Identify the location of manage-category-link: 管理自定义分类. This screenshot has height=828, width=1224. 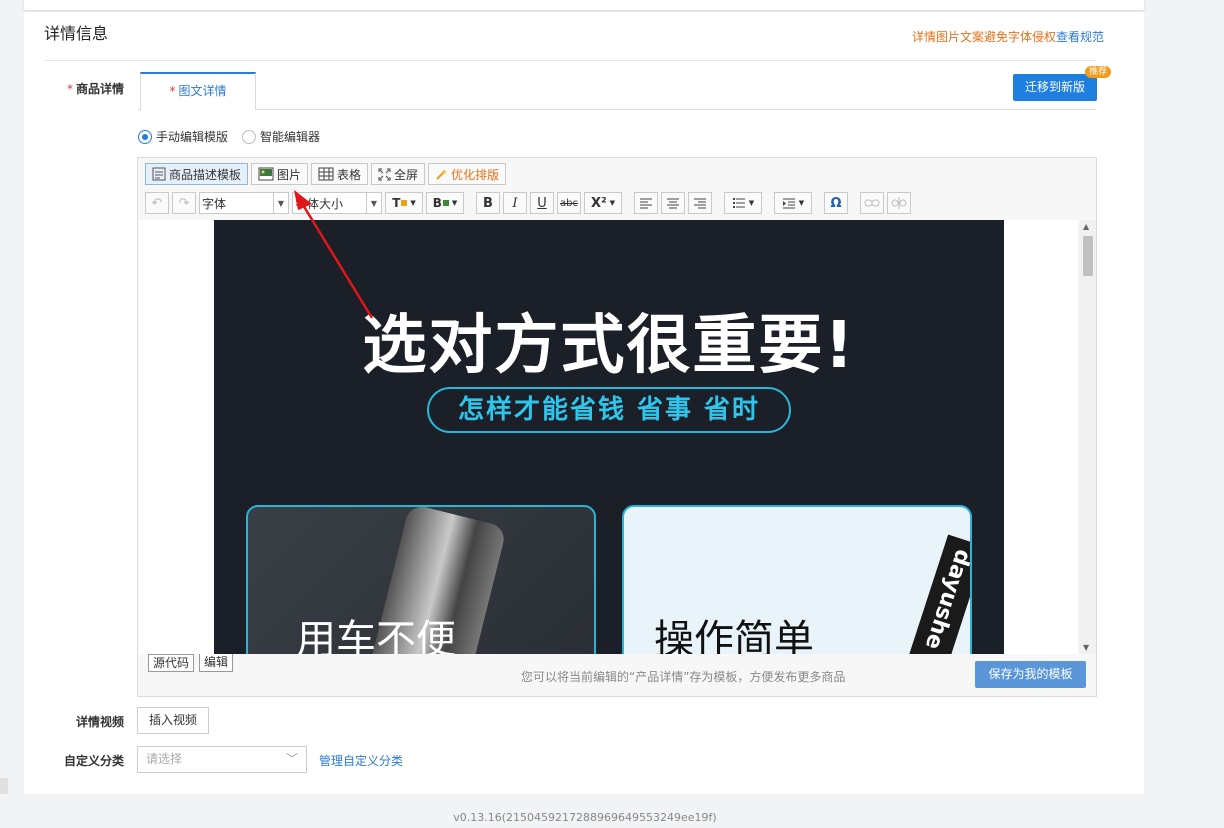
(361, 760).